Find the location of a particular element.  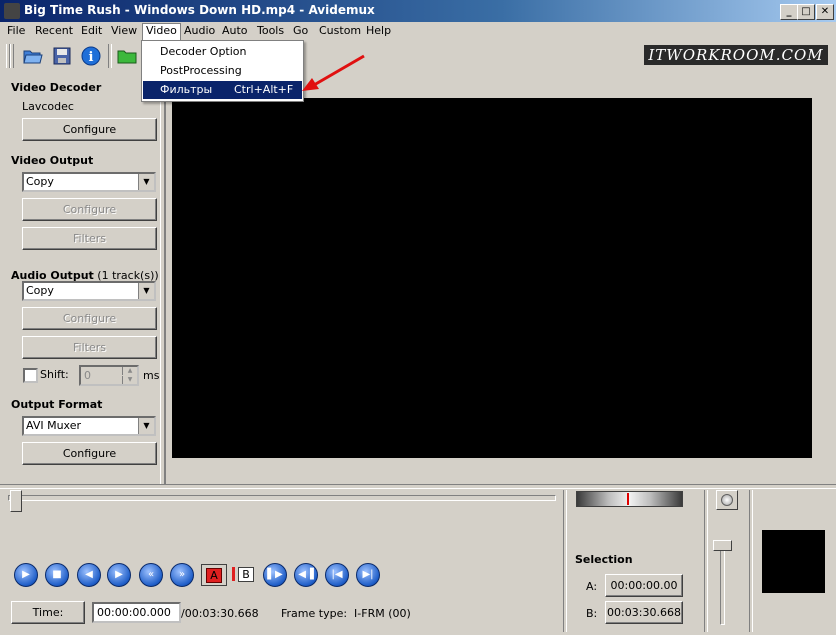

info-icon: i is located at coordinates (91, 56).